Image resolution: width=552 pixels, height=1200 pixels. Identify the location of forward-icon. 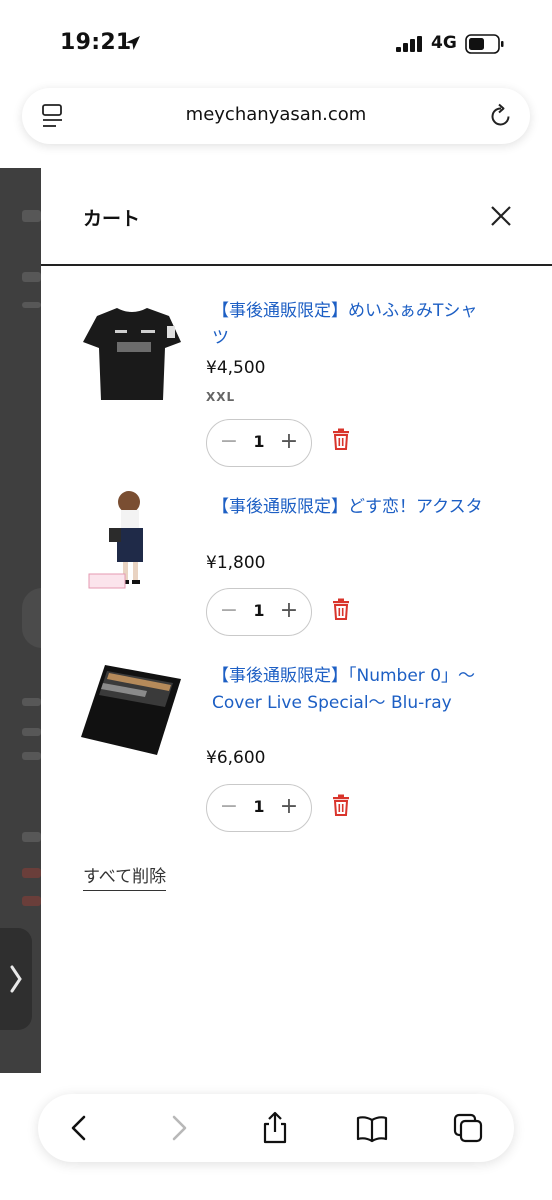
(178, 1128).